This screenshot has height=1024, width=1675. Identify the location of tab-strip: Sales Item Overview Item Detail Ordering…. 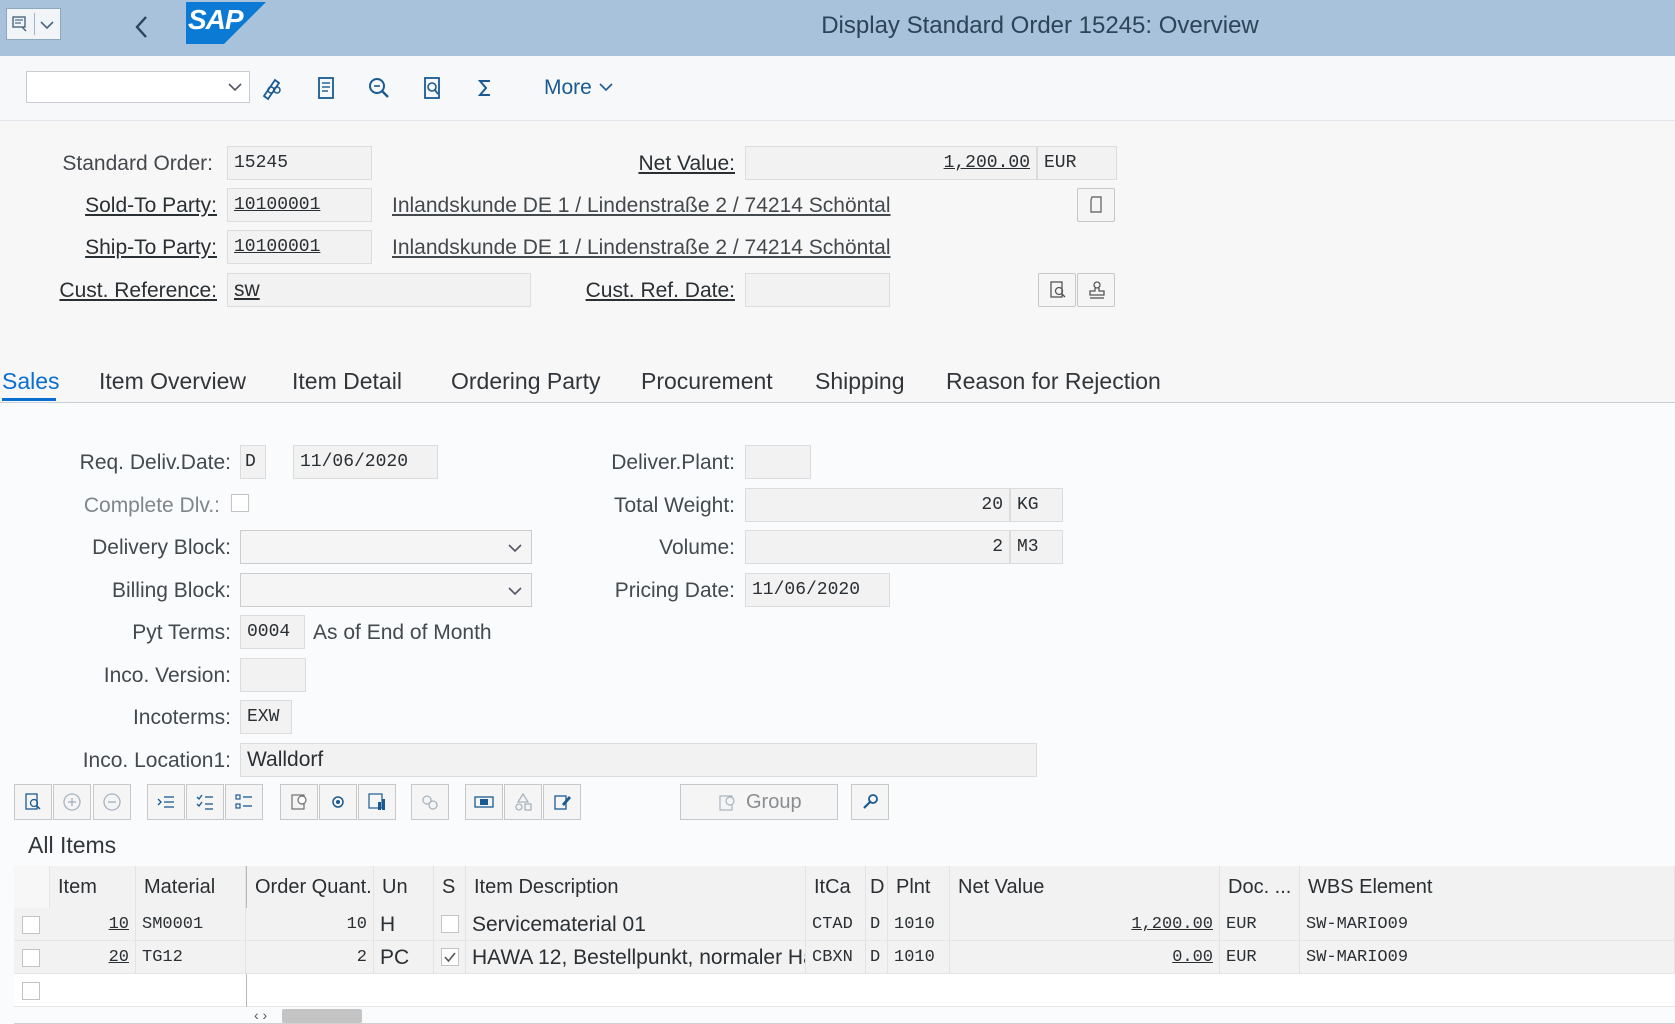
(837, 381).